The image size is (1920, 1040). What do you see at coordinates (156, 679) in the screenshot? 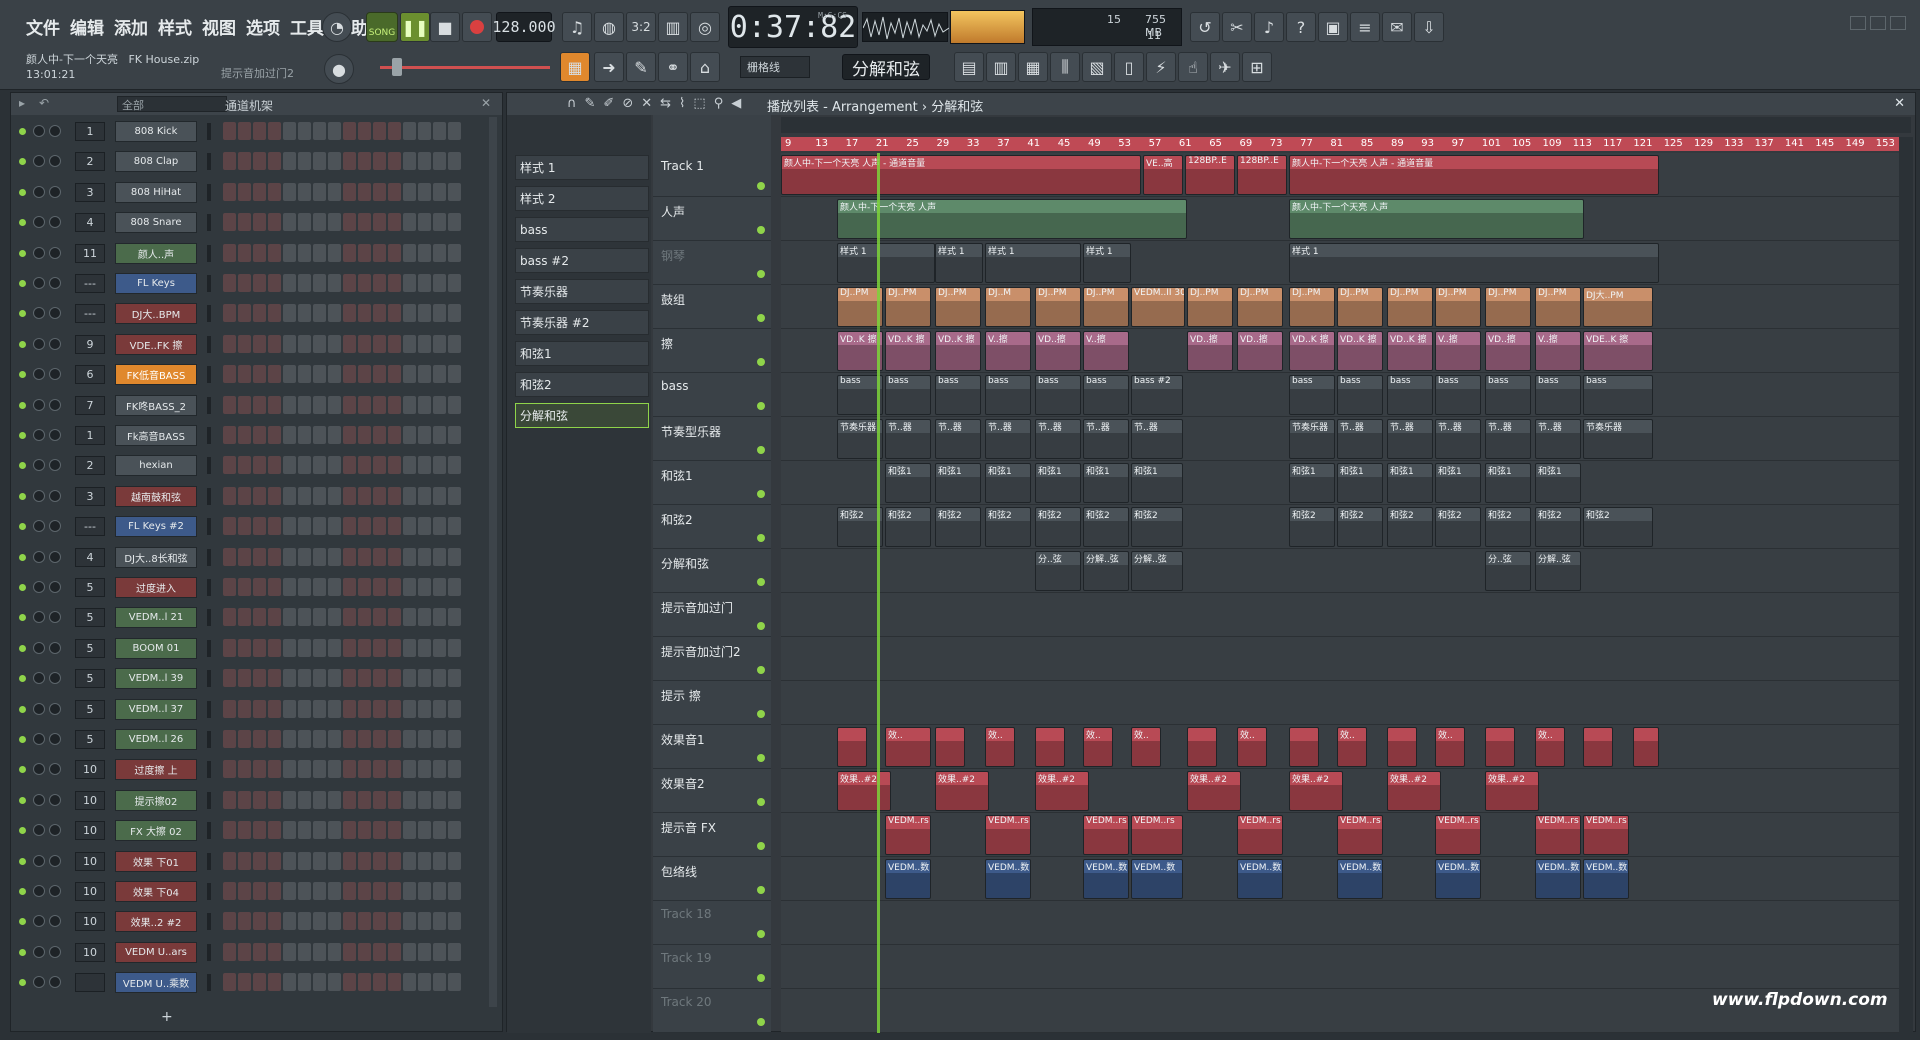
I see `channel-name-button: VEDM..l 39` at bounding box center [156, 679].